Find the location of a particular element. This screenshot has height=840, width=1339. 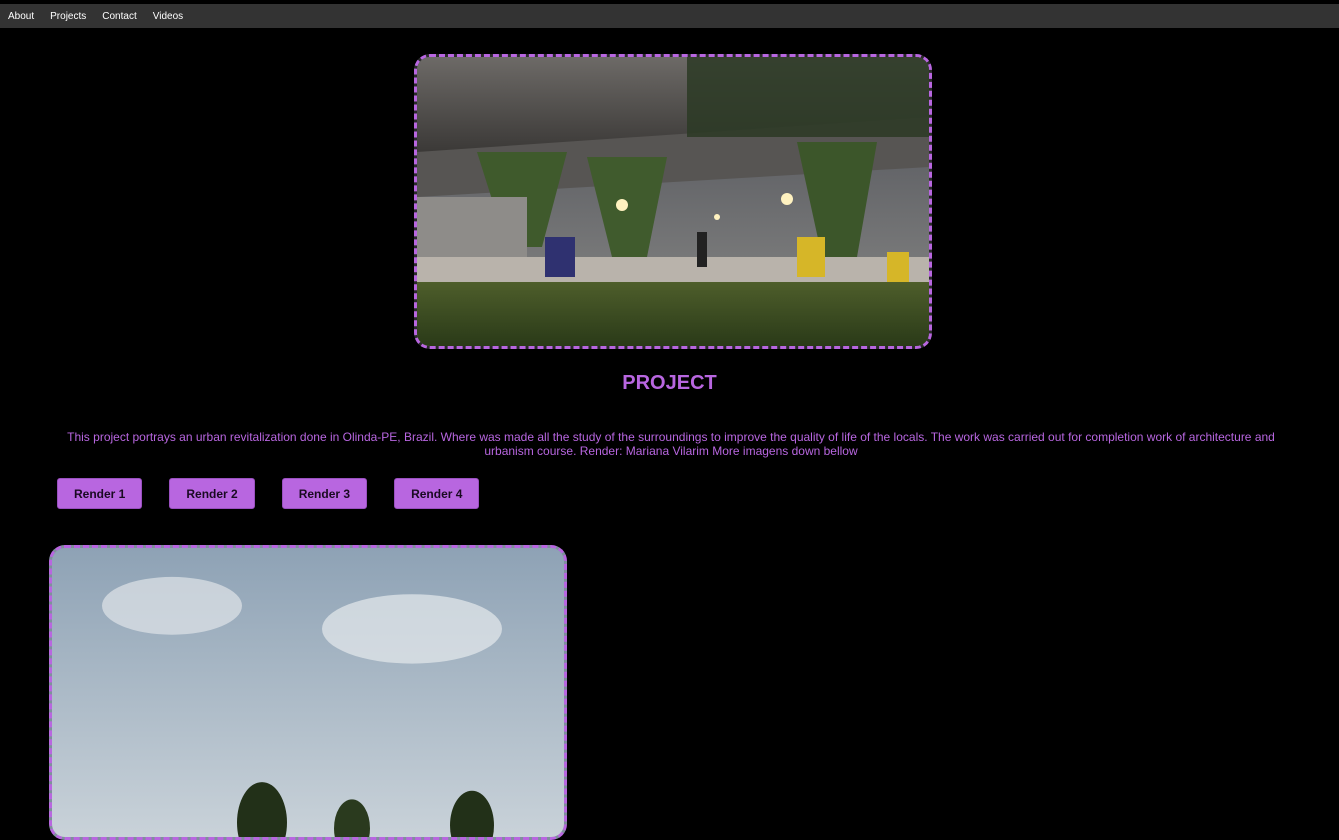

page-title: PROJECT is located at coordinates (669, 383).